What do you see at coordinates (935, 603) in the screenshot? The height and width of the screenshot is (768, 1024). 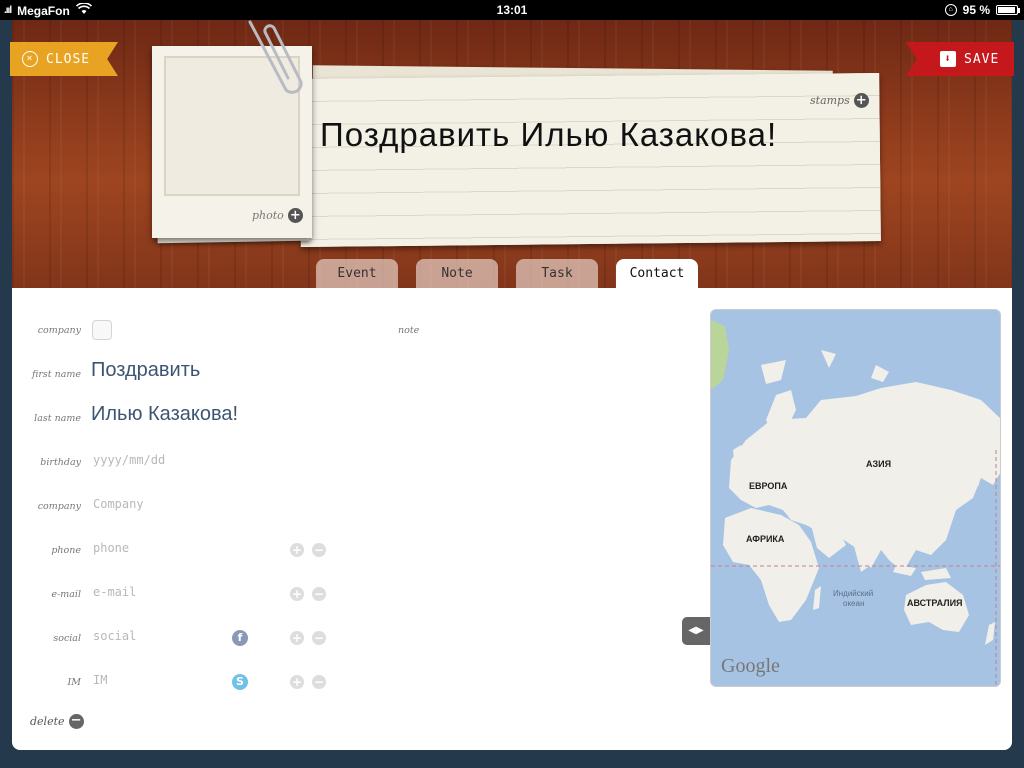 I see `map-label-australia: АВСТРАЛИЯ` at bounding box center [935, 603].